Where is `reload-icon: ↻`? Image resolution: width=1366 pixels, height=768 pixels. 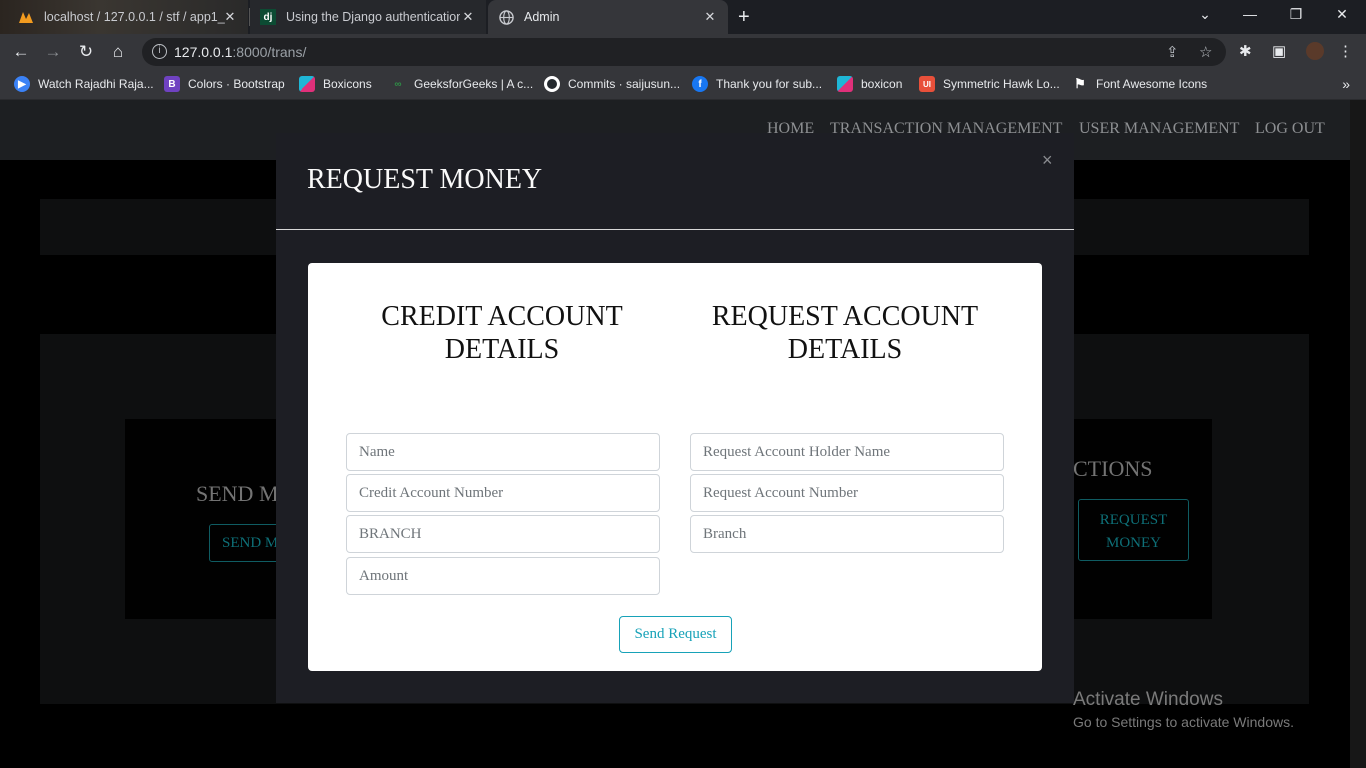 reload-icon: ↻ is located at coordinates (86, 52).